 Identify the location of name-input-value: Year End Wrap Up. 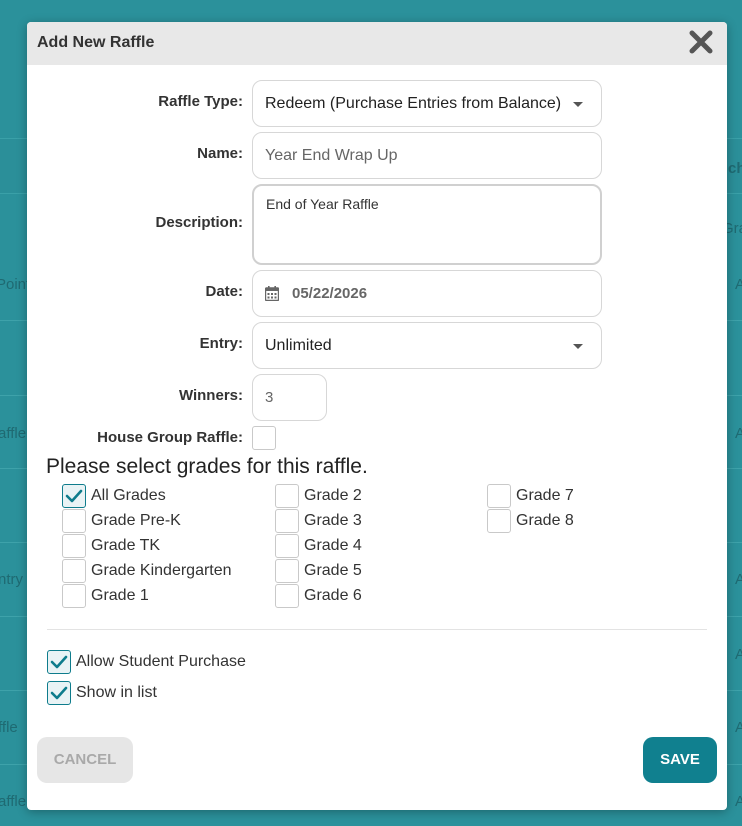
(331, 155).